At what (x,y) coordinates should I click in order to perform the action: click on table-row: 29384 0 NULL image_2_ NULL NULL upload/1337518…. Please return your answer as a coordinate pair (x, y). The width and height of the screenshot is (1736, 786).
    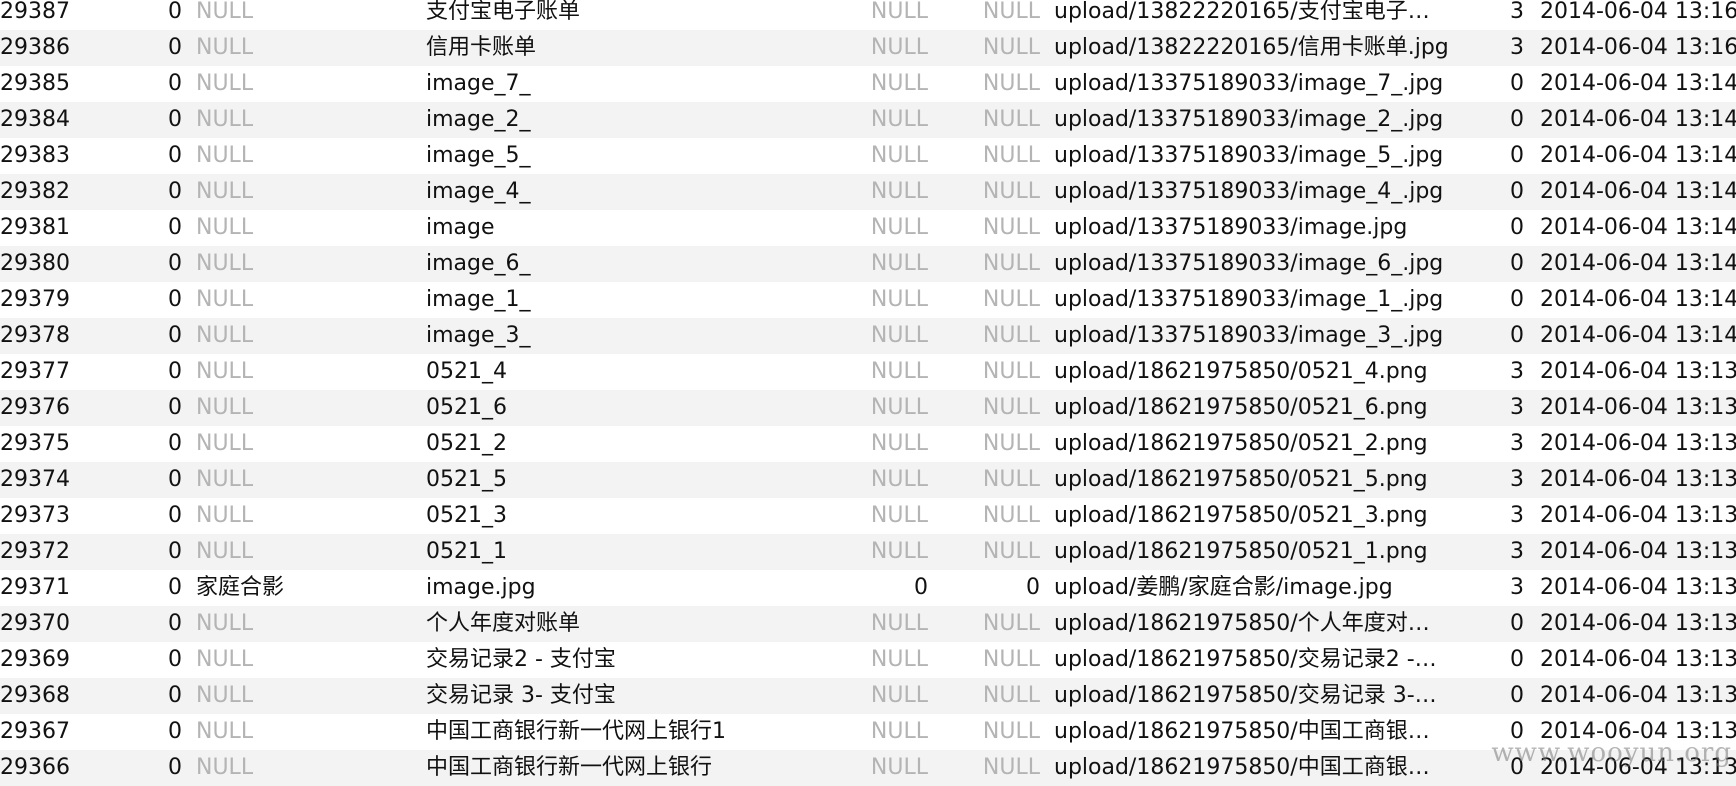
    Looking at the image, I should click on (868, 120).